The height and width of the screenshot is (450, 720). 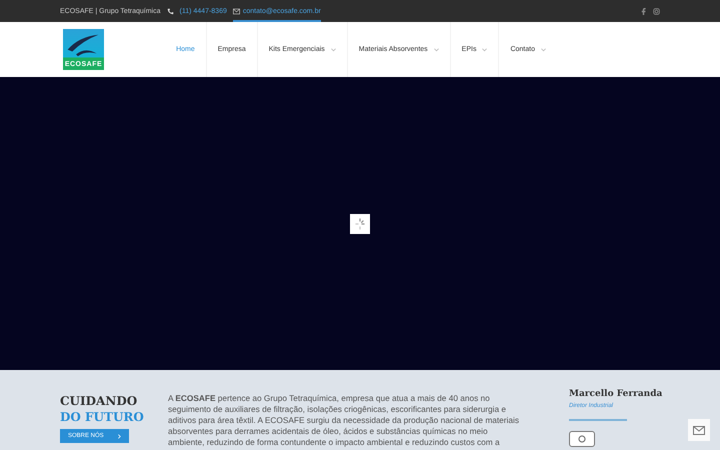 I want to click on about-paragraph: A ECOSAFE pertence ao Grupo Tetraquímica, empresa que atua a mais de 40 anos no seguimento de auxiliares de filtração, isolações criogênicas, escorificantes para siderurgia e aditivos para área têxtil. A ECOSAFE surgiu da necessidade da produção nacional de materiais absorventes para derrames acidentais de óleo, ácidos e substâncias químicas no meio ambiente, reduzindo de forma contundente o impacto ambiental e reduzindo custos com a, so click(x=344, y=421).